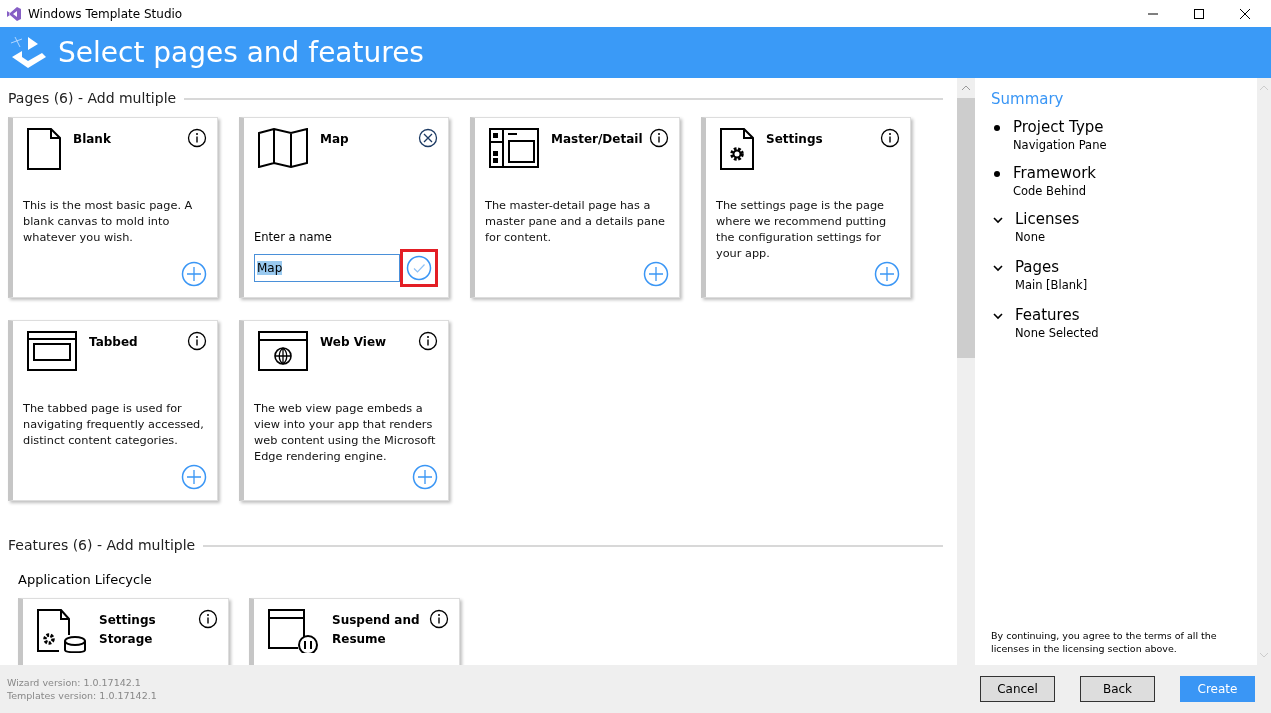 The image size is (1271, 713). Describe the element at coordinates (1104, 642) in the screenshot. I see `license-note: By continuing, you agree to the terms of all the licenses in the licensing section above.` at that location.